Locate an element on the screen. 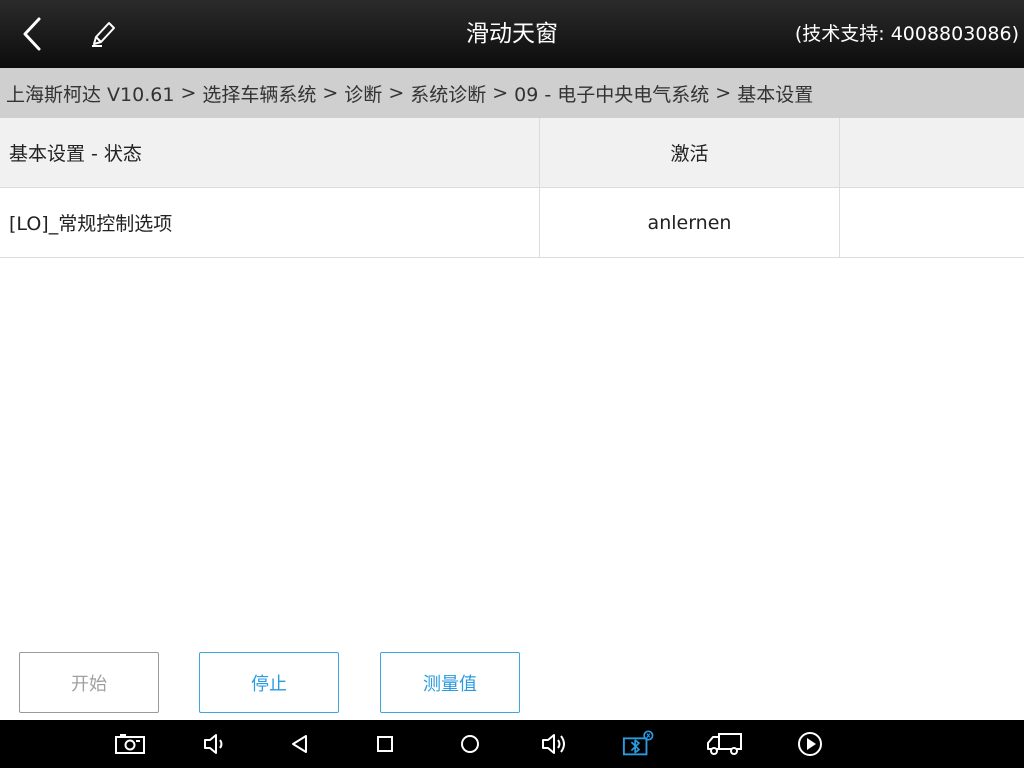 This screenshot has width=1024, height=768. breadcrumb-item: 系统诊断 is located at coordinates (448, 93).